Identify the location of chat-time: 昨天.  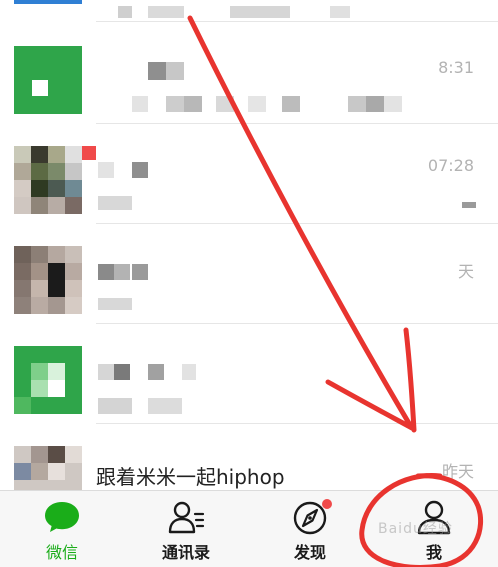
(457, 471).